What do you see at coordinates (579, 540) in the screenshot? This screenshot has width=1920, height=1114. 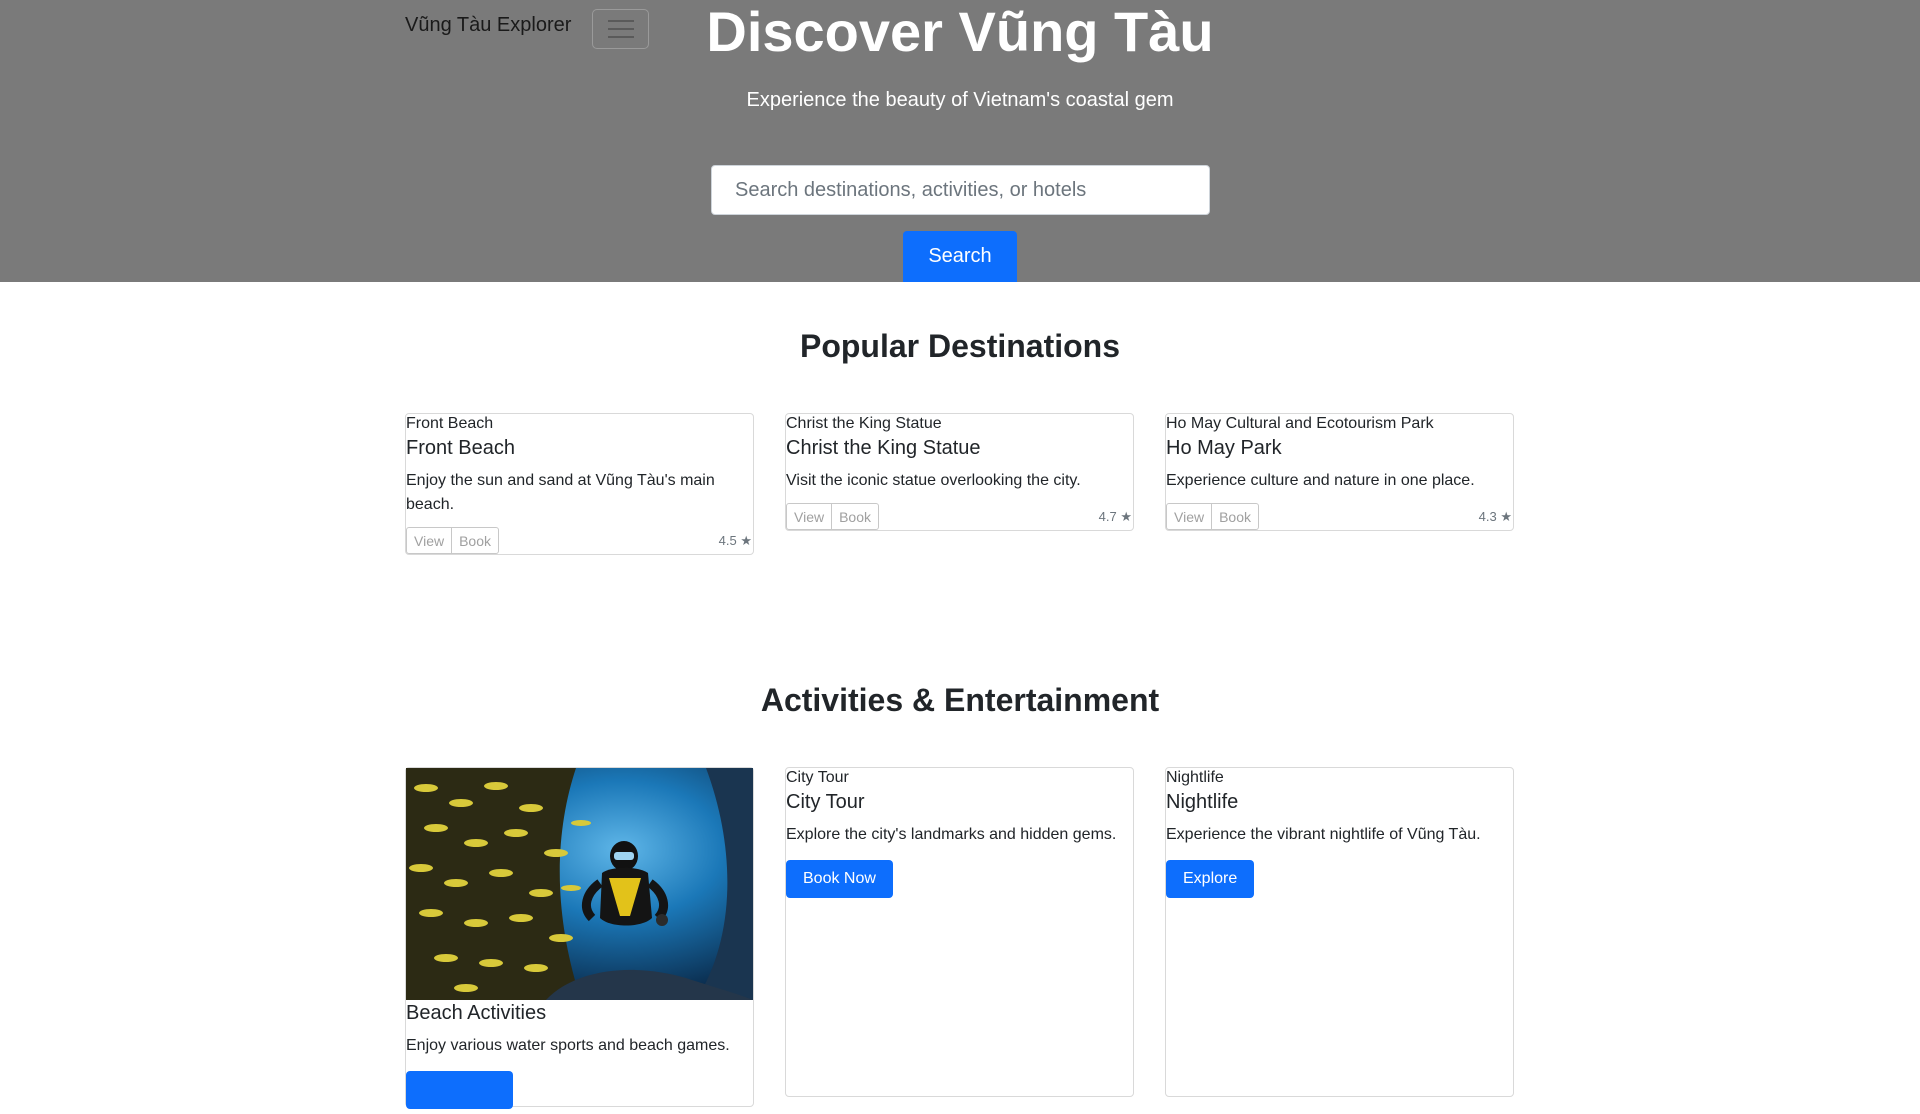 I see `destination-card-footer: View Book 4.5 ★` at bounding box center [579, 540].